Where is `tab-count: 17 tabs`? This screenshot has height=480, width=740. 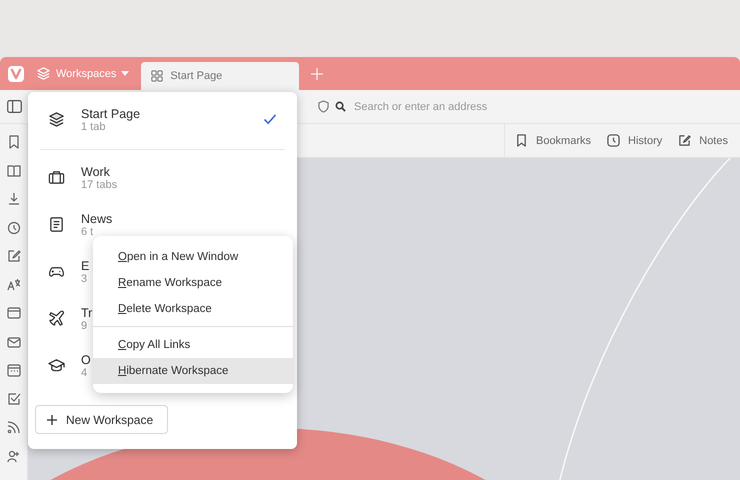 tab-count: 17 tabs is located at coordinates (99, 184).